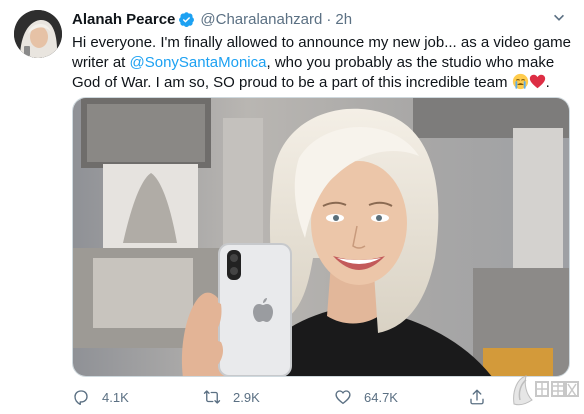  I want to click on avatar, so click(38, 34).